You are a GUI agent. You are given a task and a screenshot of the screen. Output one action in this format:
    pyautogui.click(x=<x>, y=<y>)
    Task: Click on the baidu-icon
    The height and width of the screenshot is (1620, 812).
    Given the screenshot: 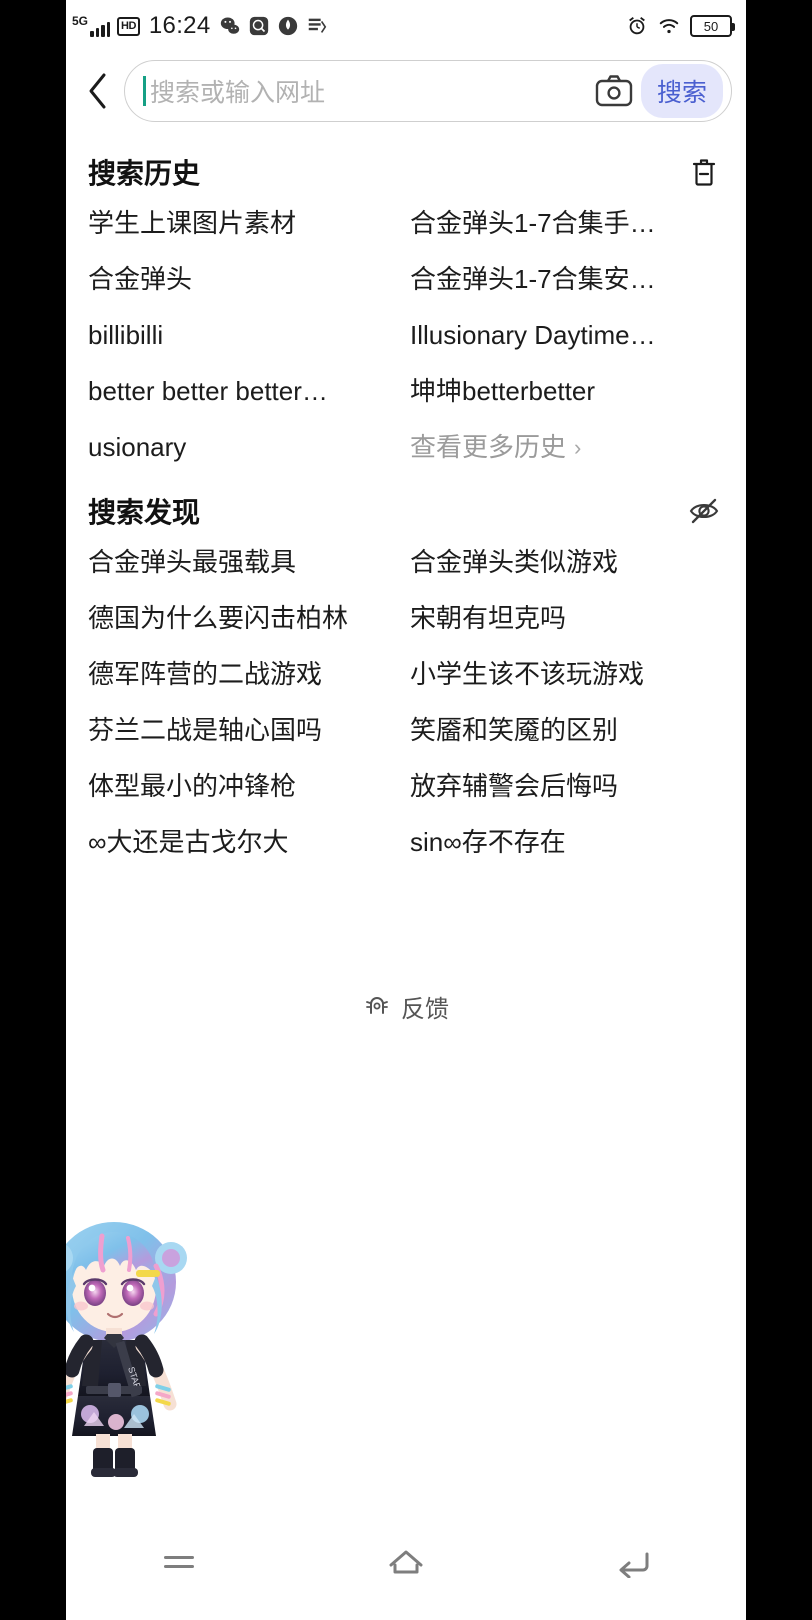 What is the action you would take?
    pyautogui.click(x=259, y=26)
    